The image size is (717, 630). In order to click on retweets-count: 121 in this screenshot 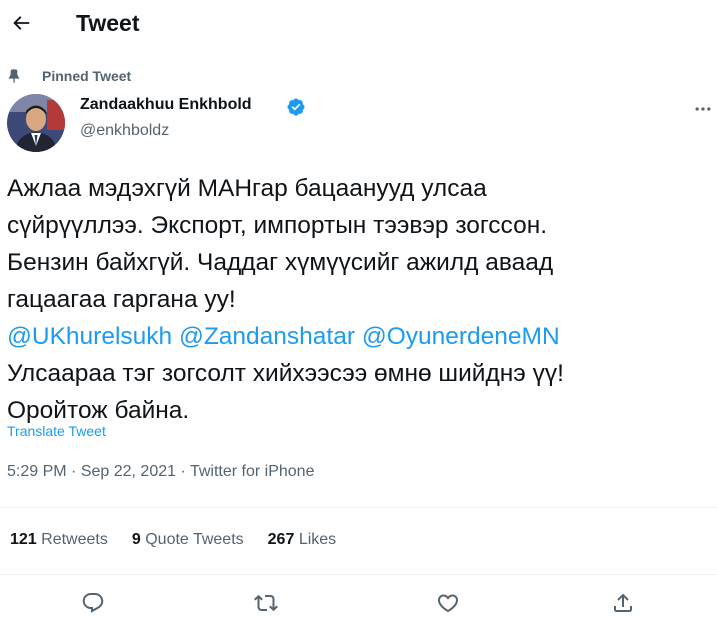, I will do `click(23, 539)`.